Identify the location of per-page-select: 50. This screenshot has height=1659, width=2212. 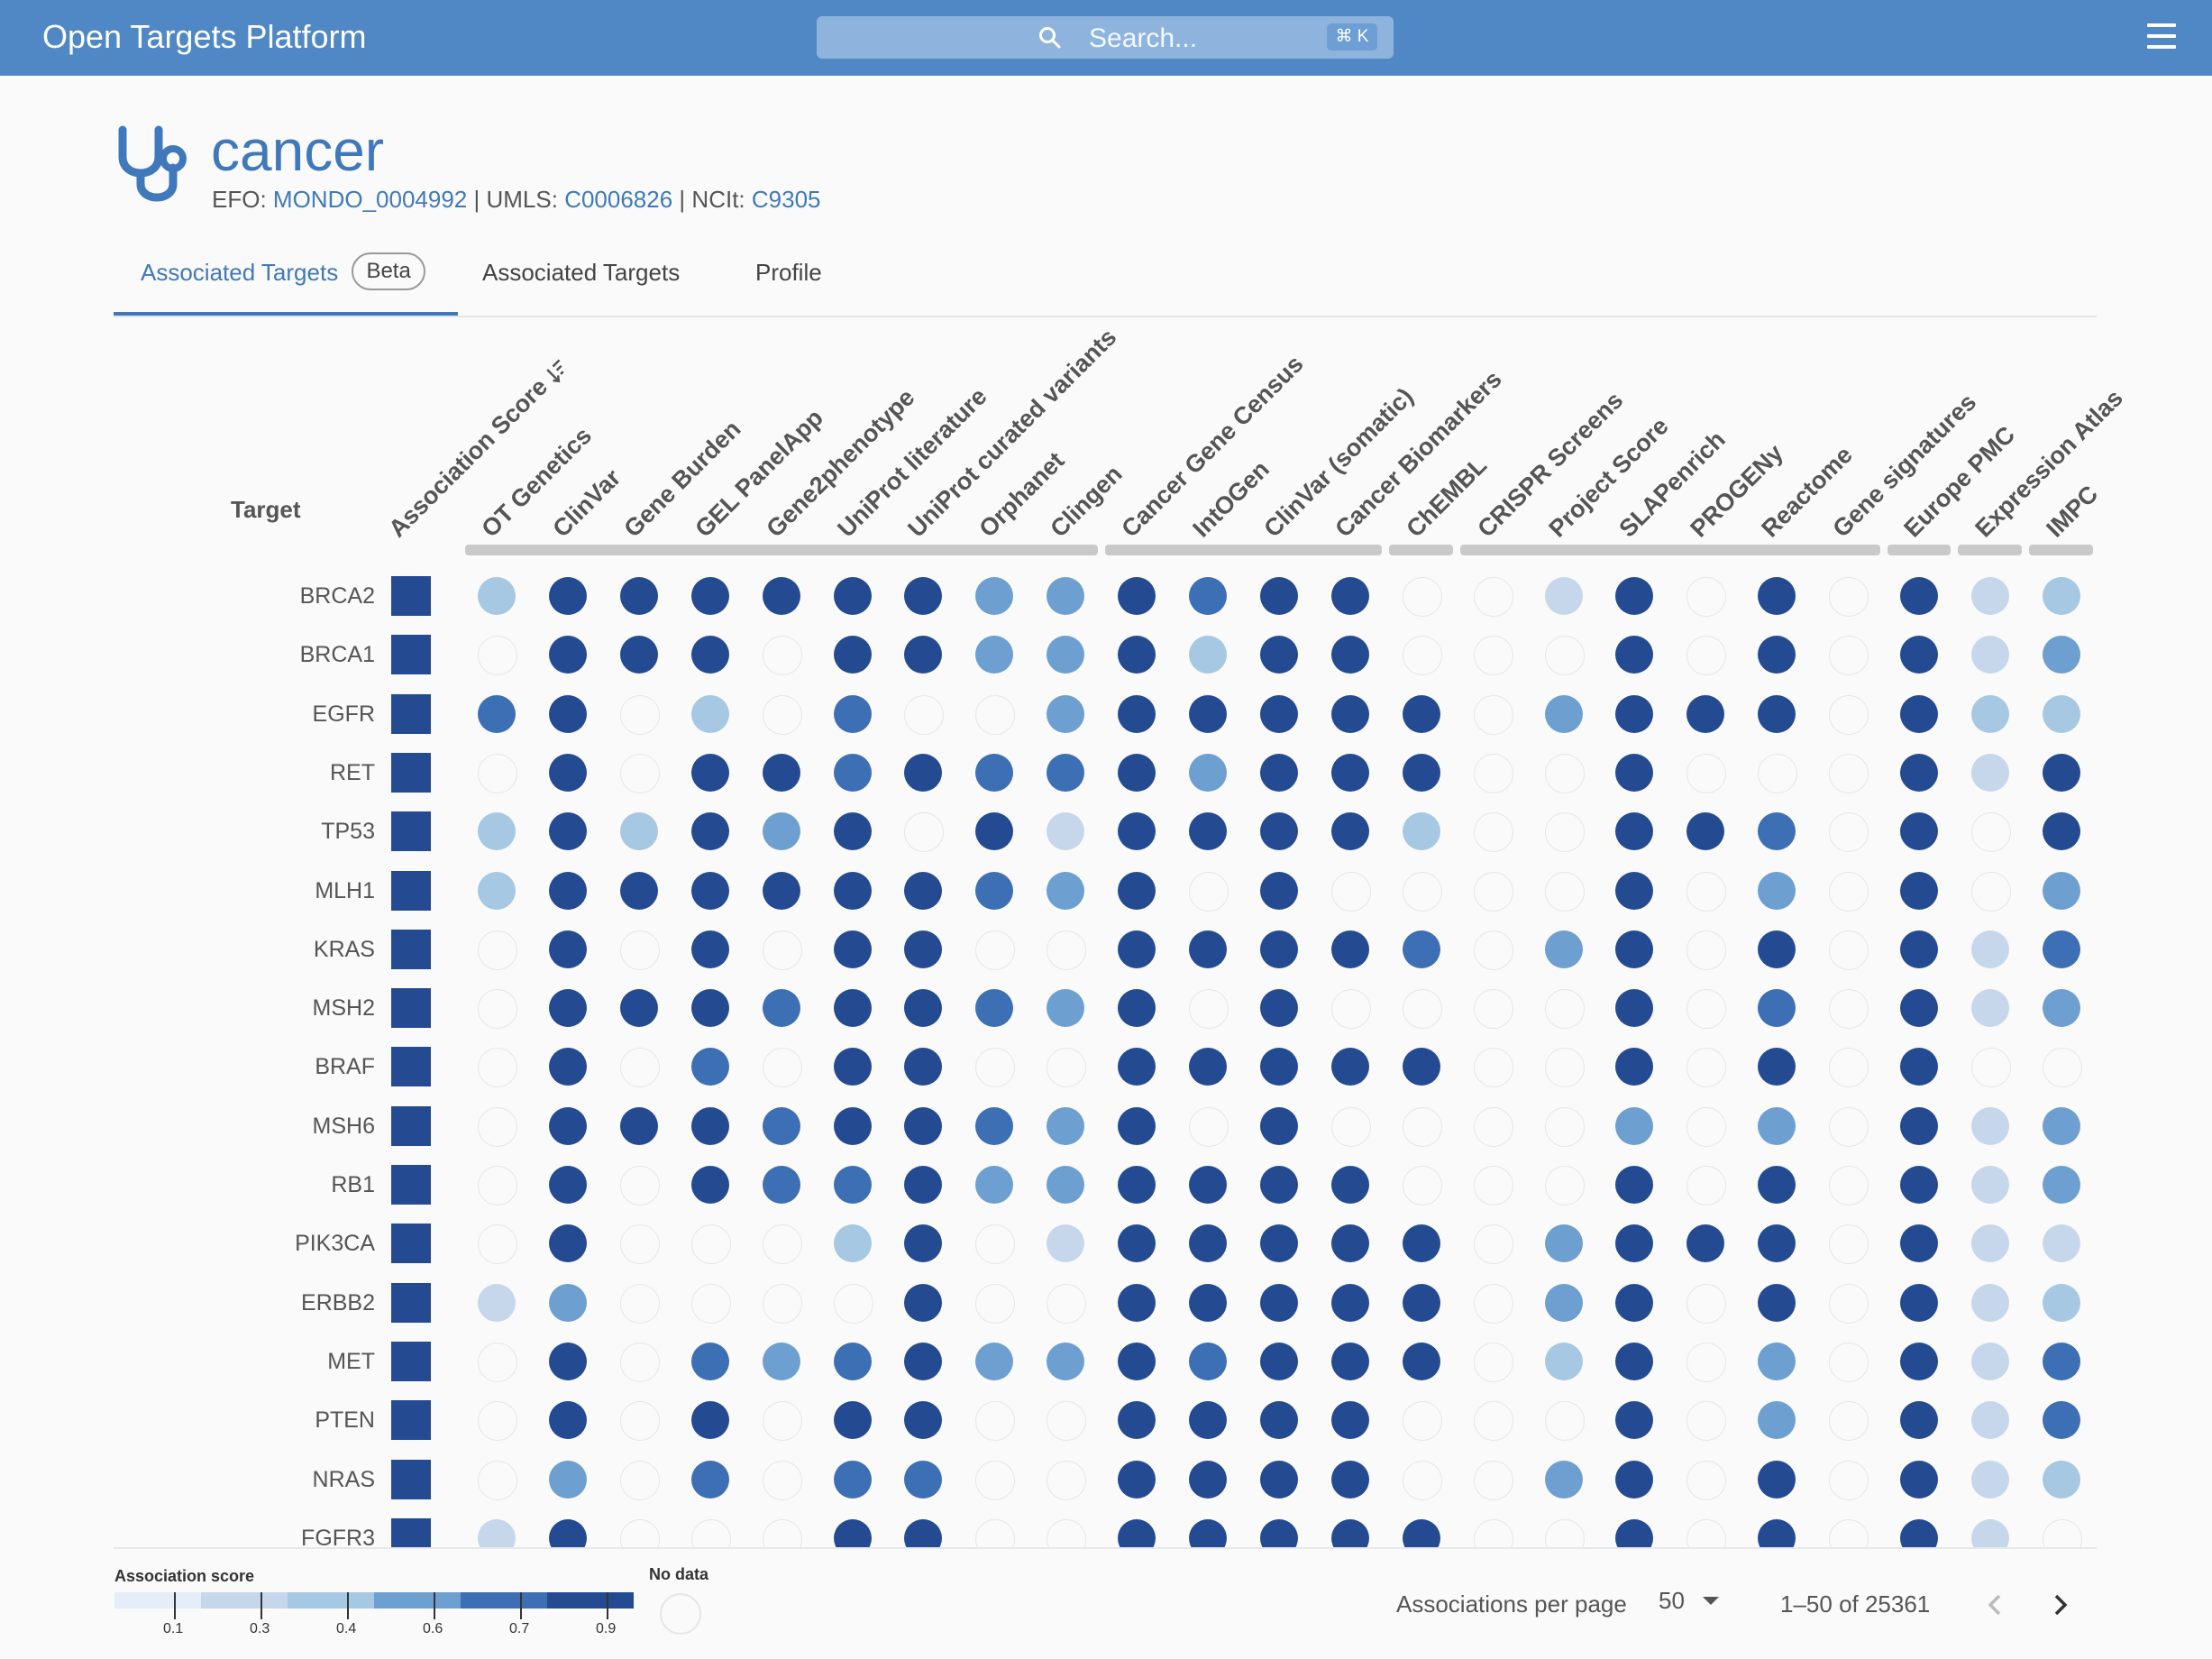
(1689, 1604).